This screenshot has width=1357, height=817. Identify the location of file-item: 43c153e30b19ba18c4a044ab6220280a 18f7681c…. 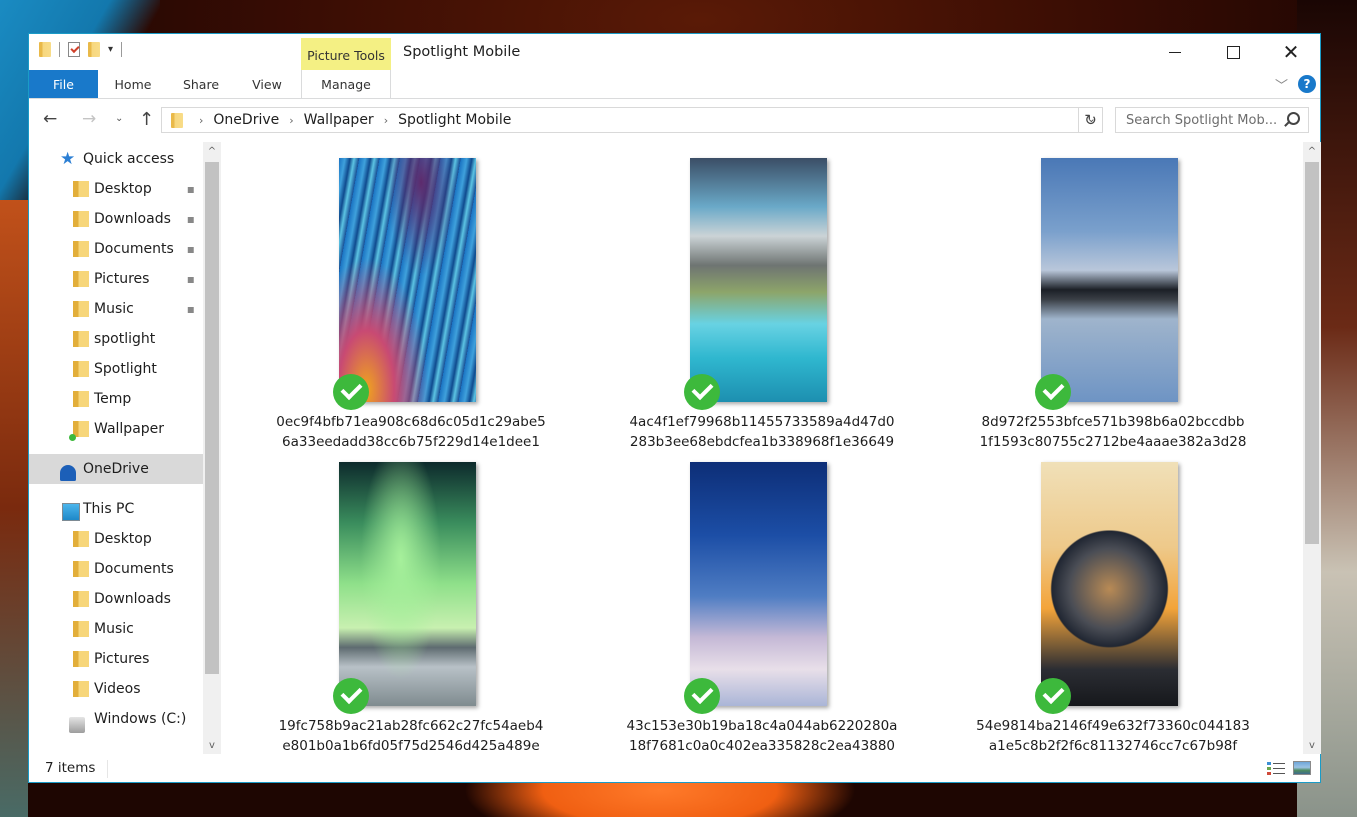
(754, 600).